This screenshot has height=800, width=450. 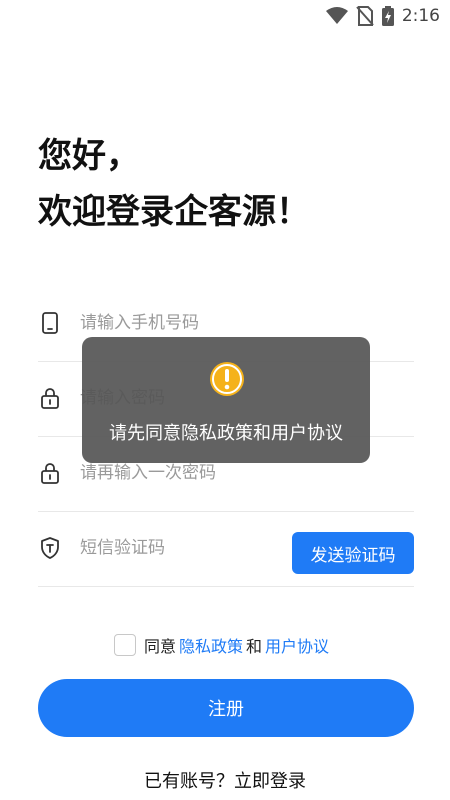 I want to click on send-code-button: 发送验证码, so click(x=353, y=553).